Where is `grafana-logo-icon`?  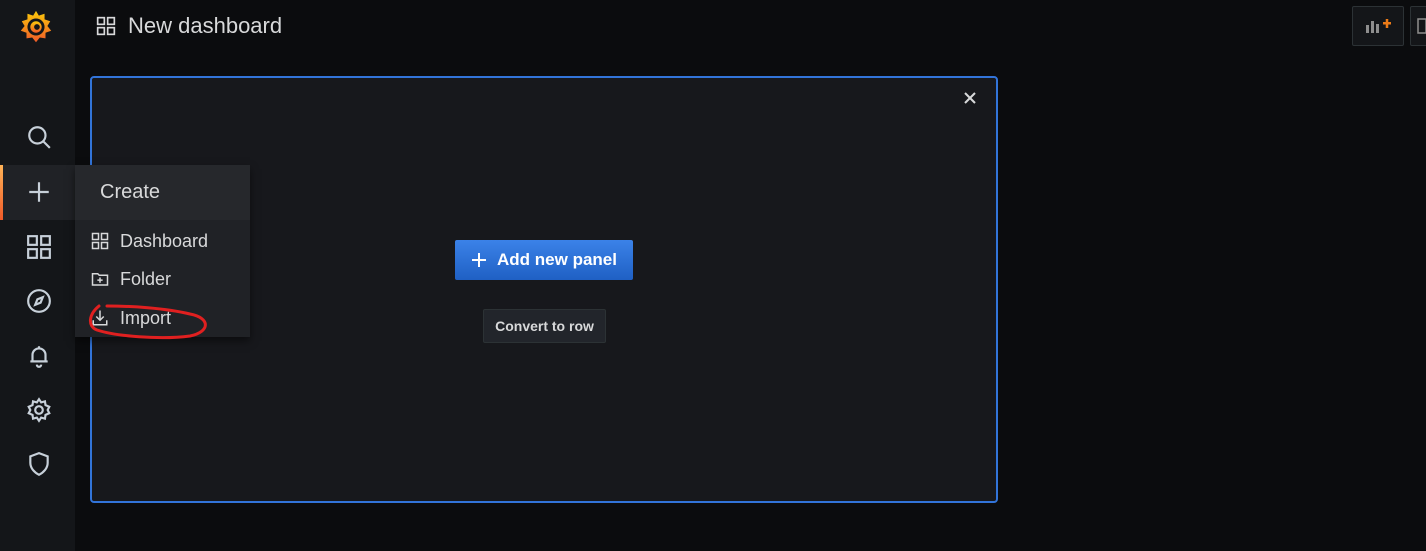 grafana-logo-icon is located at coordinates (36, 27).